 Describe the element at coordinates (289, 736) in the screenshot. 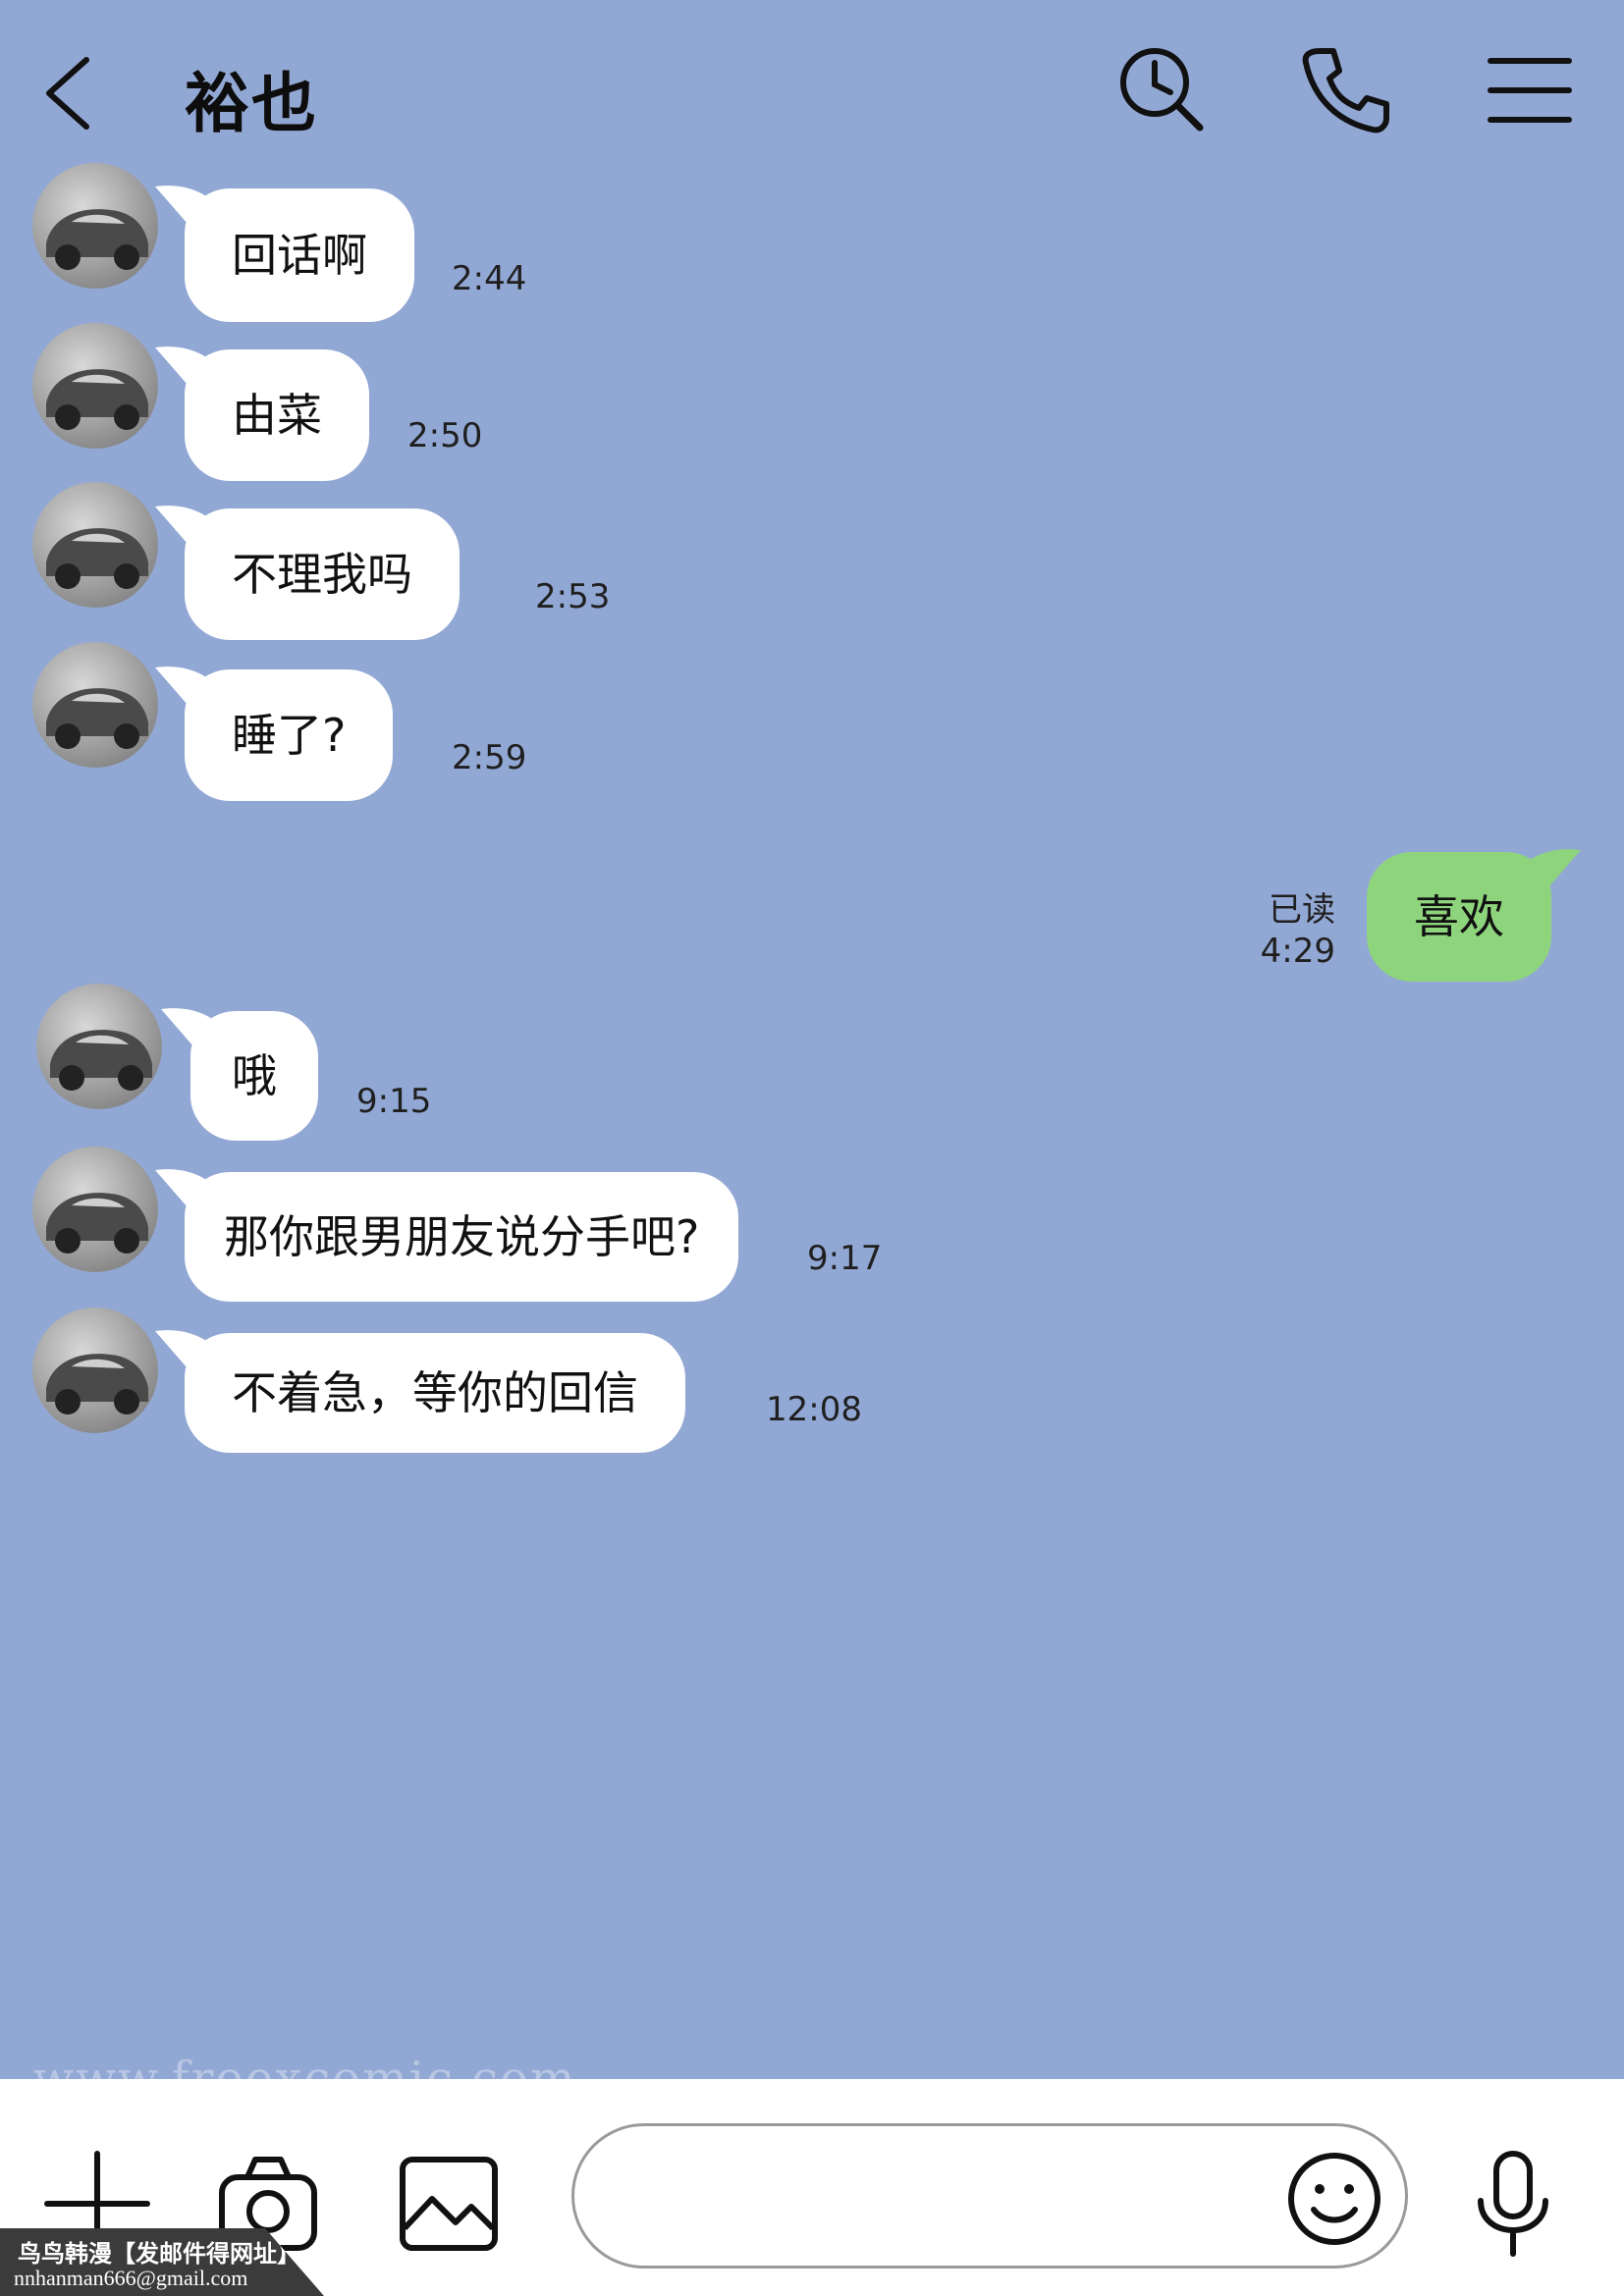

I see `message-text: 睡了?` at that location.